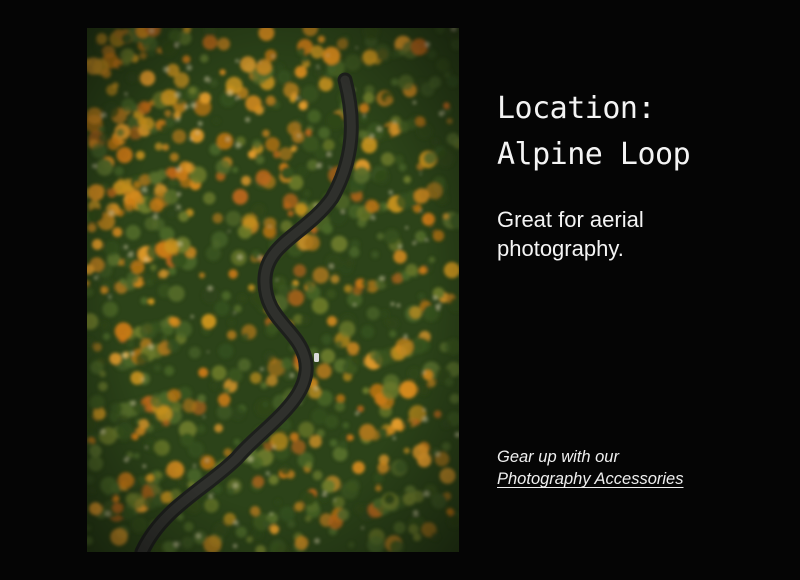 The image size is (800, 580). What do you see at coordinates (594, 132) in the screenshot?
I see `location-title: Location: Alpine Loop` at bounding box center [594, 132].